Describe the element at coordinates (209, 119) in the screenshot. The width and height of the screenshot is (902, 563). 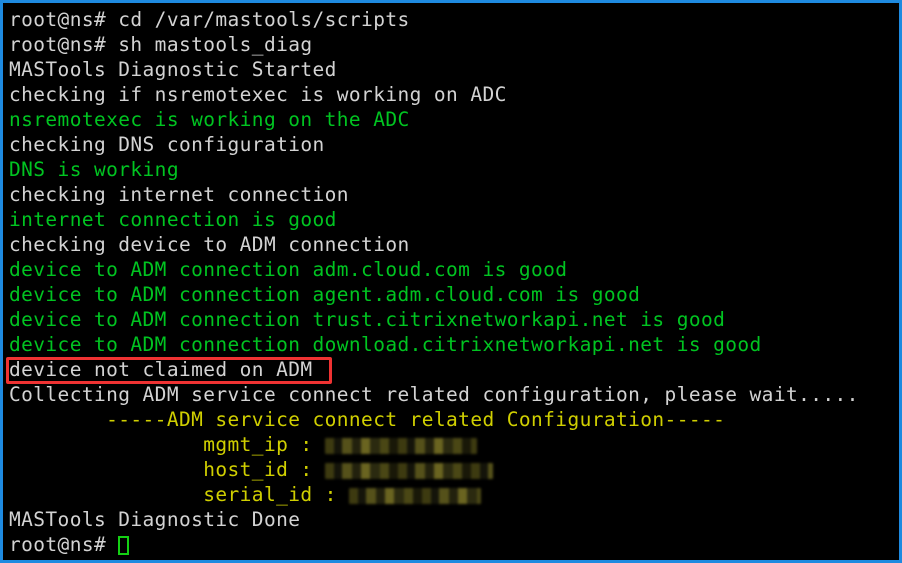
I see `terminal-line-nsremotexec-ok: nsremotexec is working on the ADC` at that location.